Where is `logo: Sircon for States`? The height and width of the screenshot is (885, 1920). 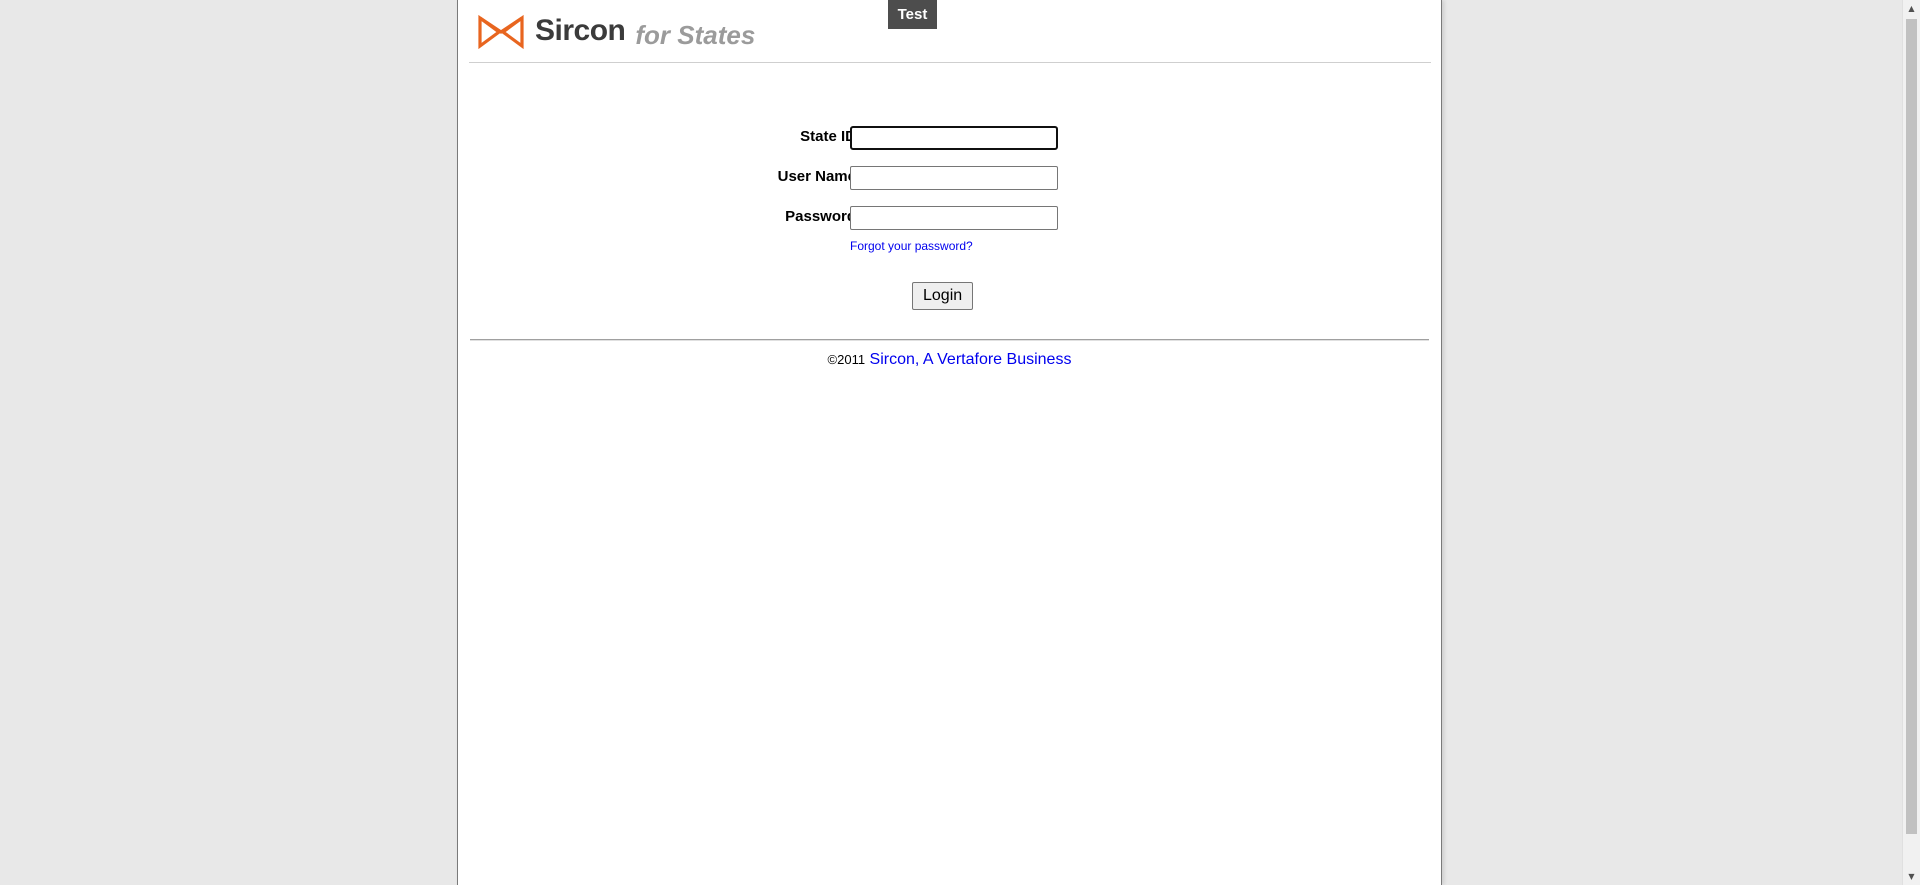
logo: Sircon for States is located at coordinates (616, 32).